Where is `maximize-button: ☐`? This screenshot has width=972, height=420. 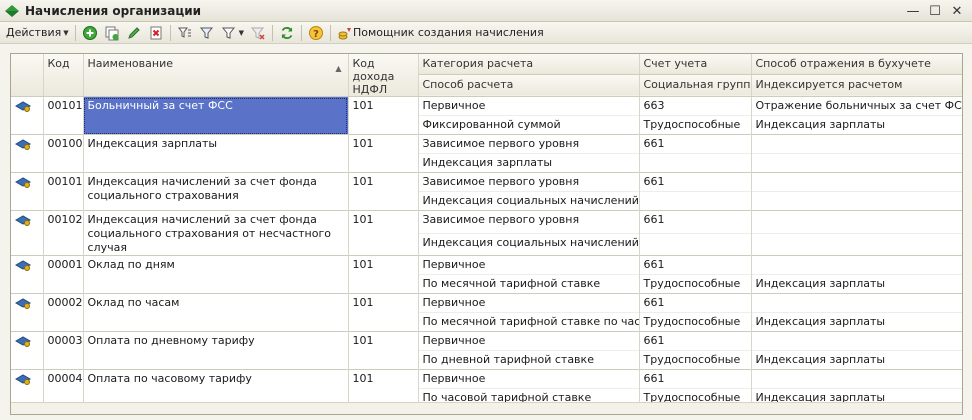 maximize-button: ☐ is located at coordinates (935, 11).